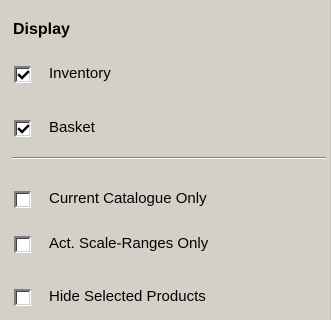  What do you see at coordinates (22, 297) in the screenshot?
I see `hide-selected-products-checkbox` at bounding box center [22, 297].